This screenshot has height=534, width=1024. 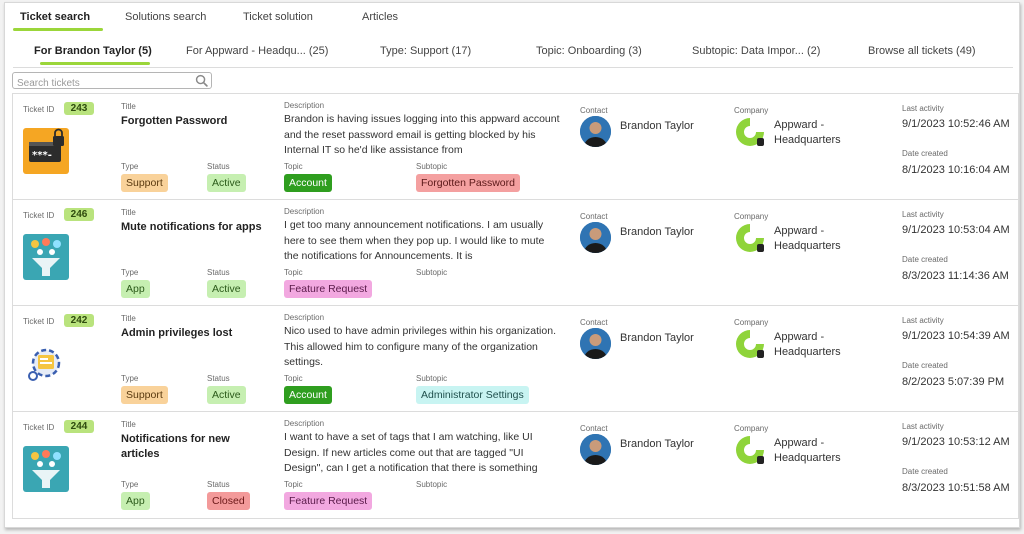 I want to click on filter-type: Type: Support (17), so click(x=425, y=51).